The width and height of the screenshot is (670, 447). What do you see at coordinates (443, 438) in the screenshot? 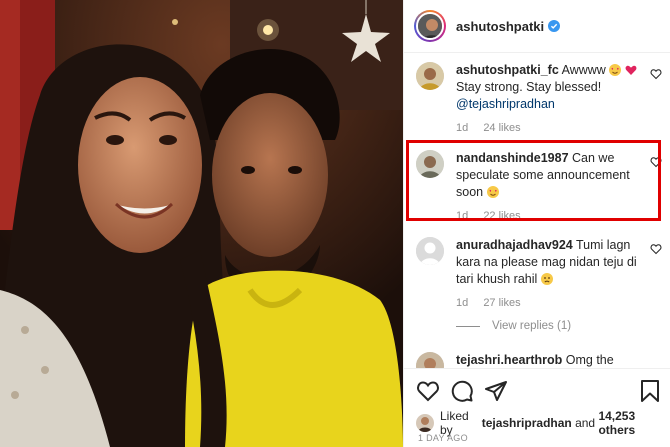
I see `post-date: 1 DAY AGO` at bounding box center [443, 438].